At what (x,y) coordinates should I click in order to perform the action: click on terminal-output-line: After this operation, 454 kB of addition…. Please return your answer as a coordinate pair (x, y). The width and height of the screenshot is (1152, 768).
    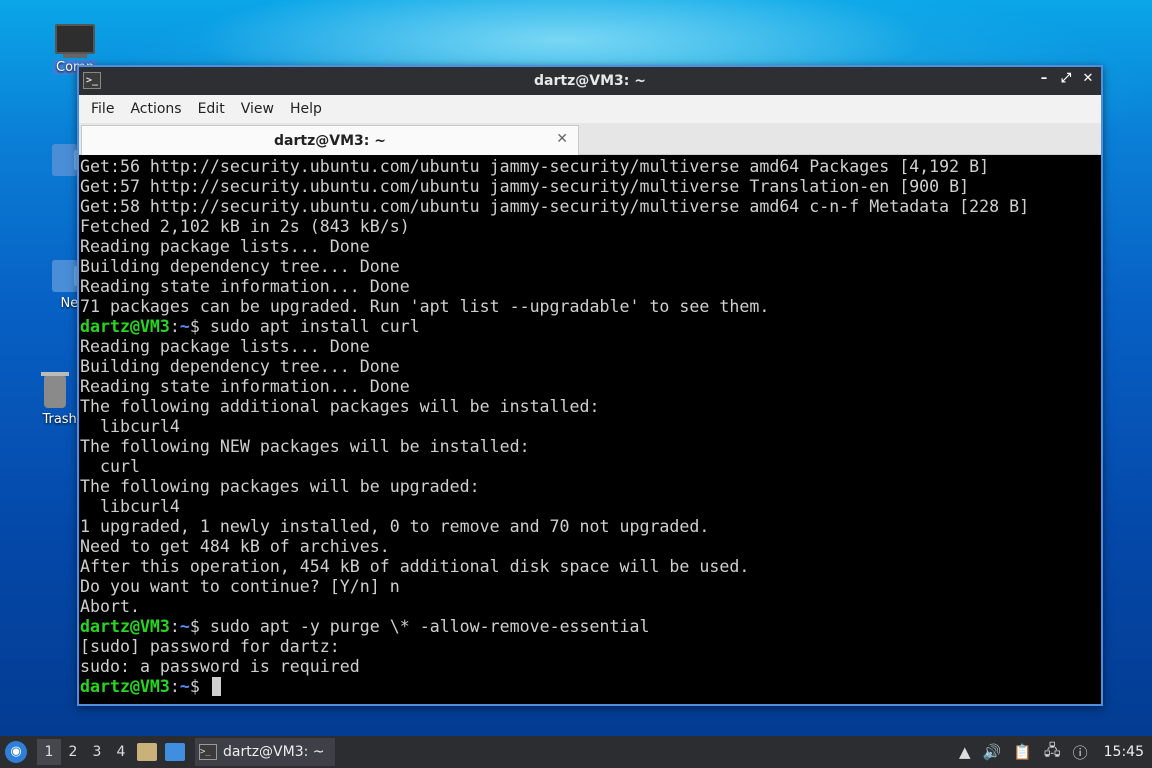
    Looking at the image, I should click on (415, 566).